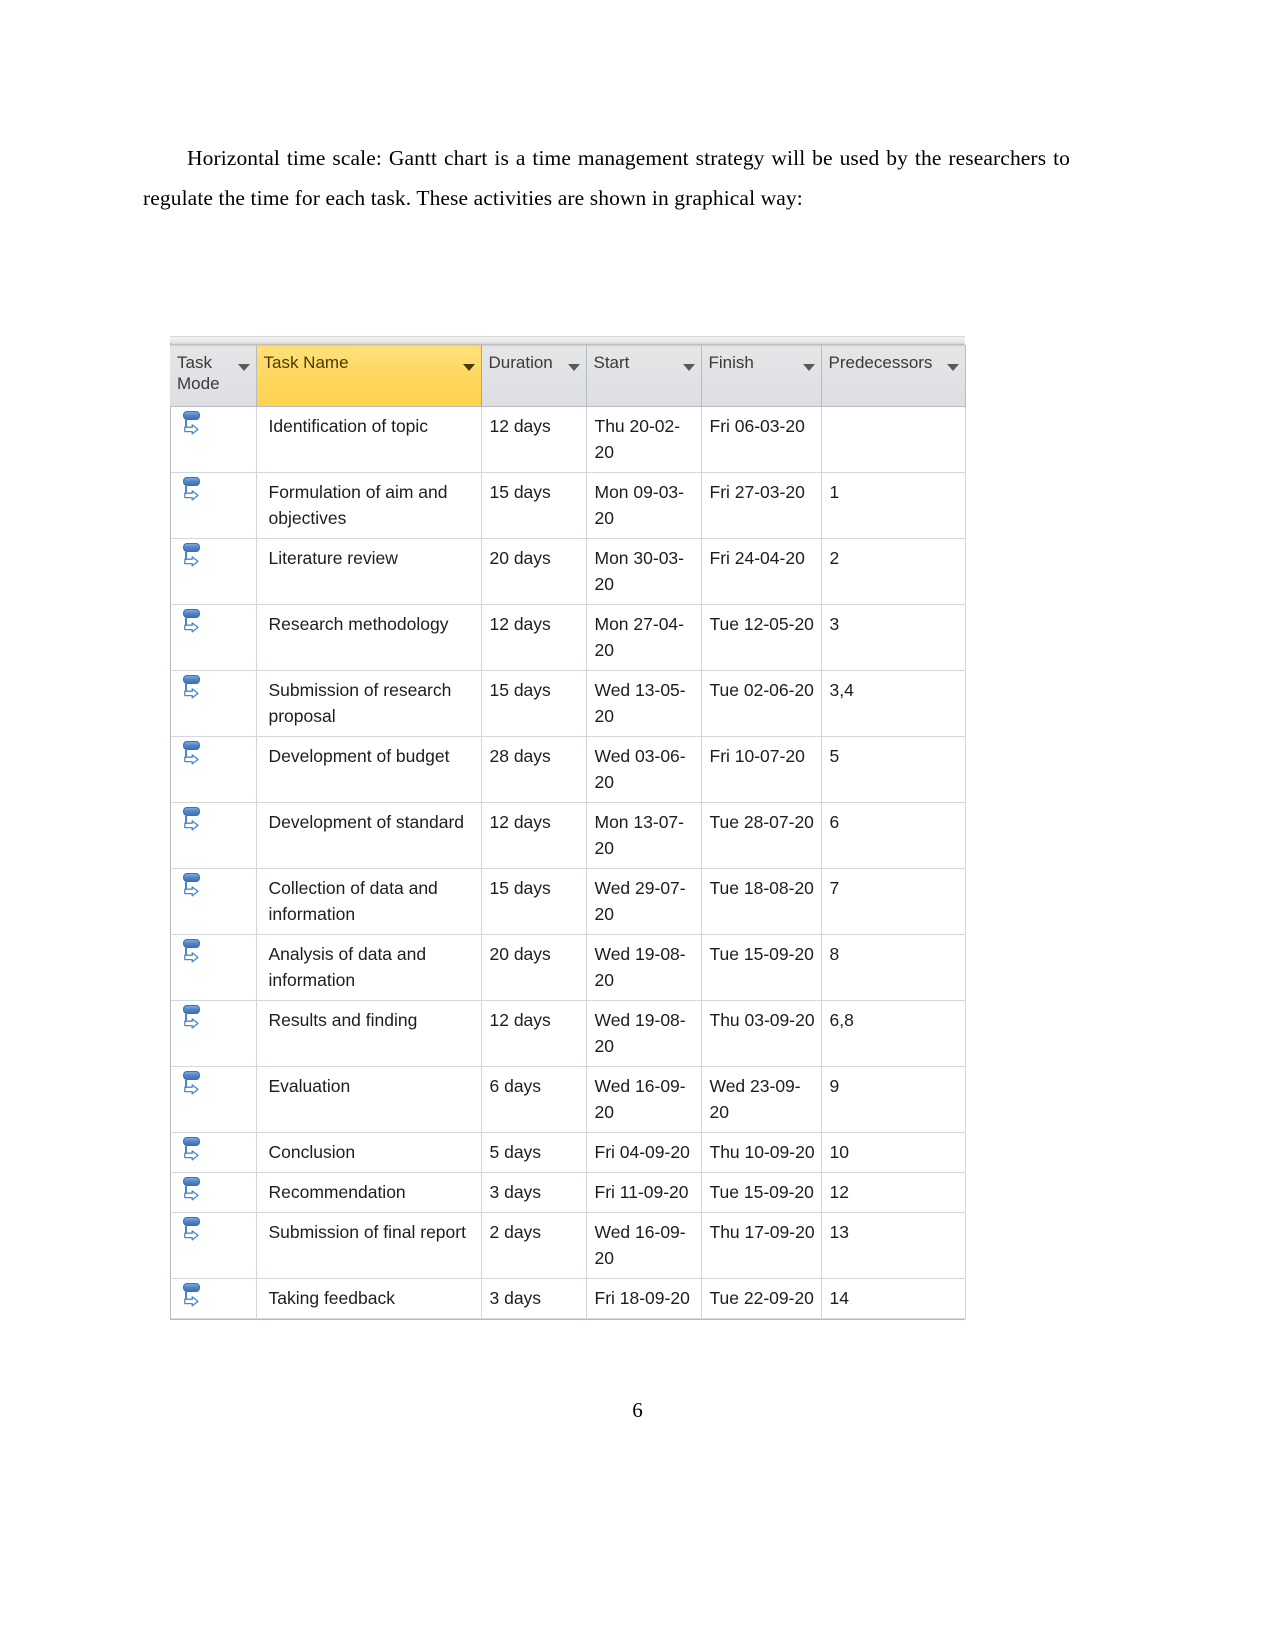  I want to click on cell-predecessors: 2, so click(893, 571).